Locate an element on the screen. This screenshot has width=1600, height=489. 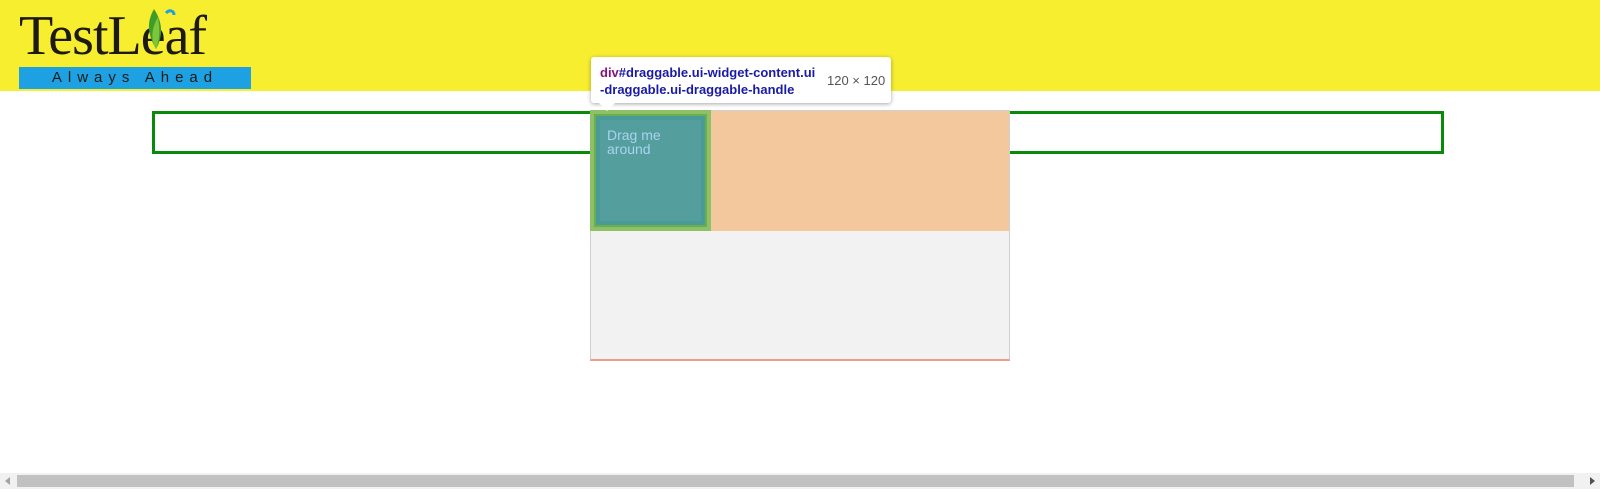
chevron-left-icon is located at coordinates (7, 481).